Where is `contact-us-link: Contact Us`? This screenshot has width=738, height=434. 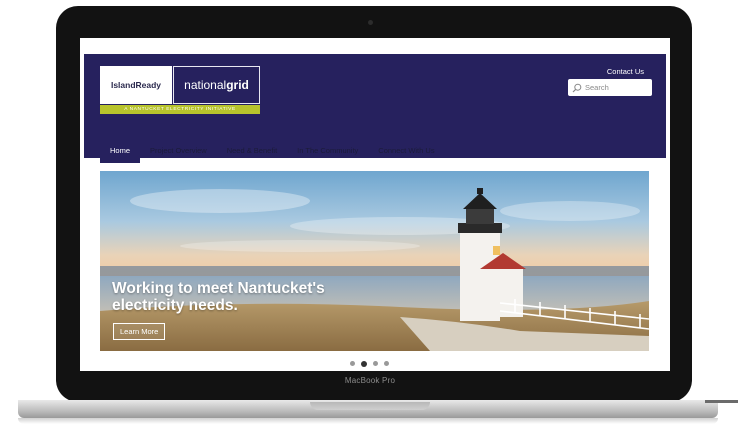 contact-us-link: Contact Us is located at coordinates (625, 71).